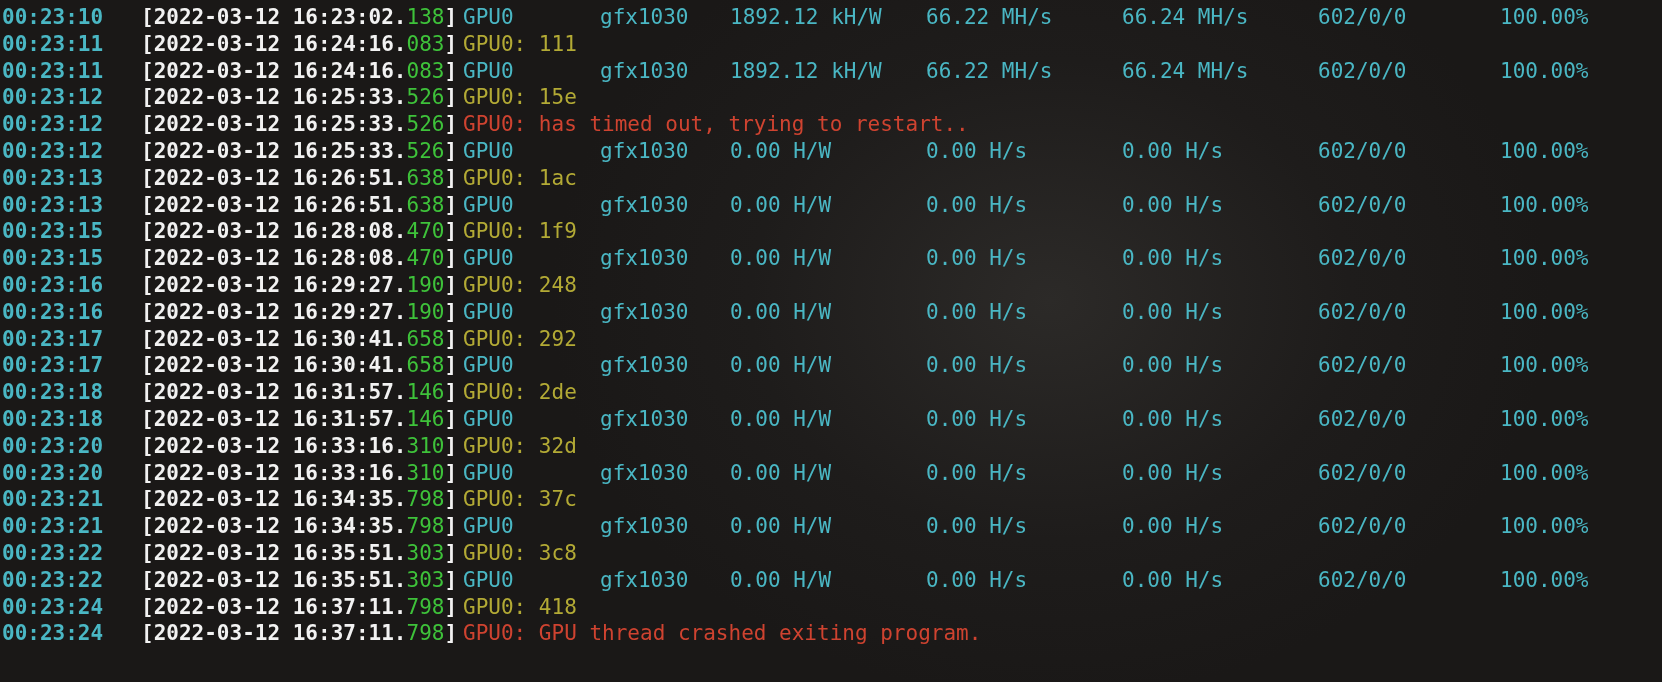 The width and height of the screenshot is (1662, 682). Describe the element at coordinates (300, 473) in the screenshot. I see `log-timestamp: [2022-03-12 16:33:16.310]` at that location.